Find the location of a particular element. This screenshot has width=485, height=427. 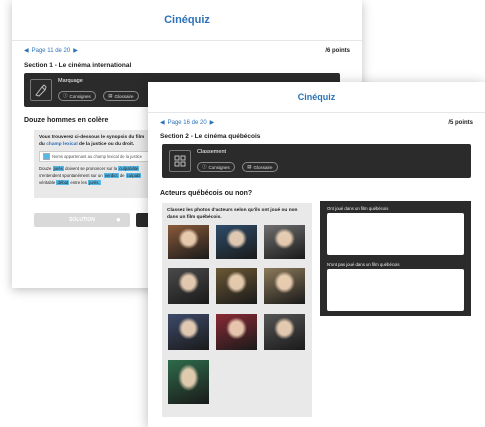

drop-zone-not-quebec is located at coordinates (395, 290).